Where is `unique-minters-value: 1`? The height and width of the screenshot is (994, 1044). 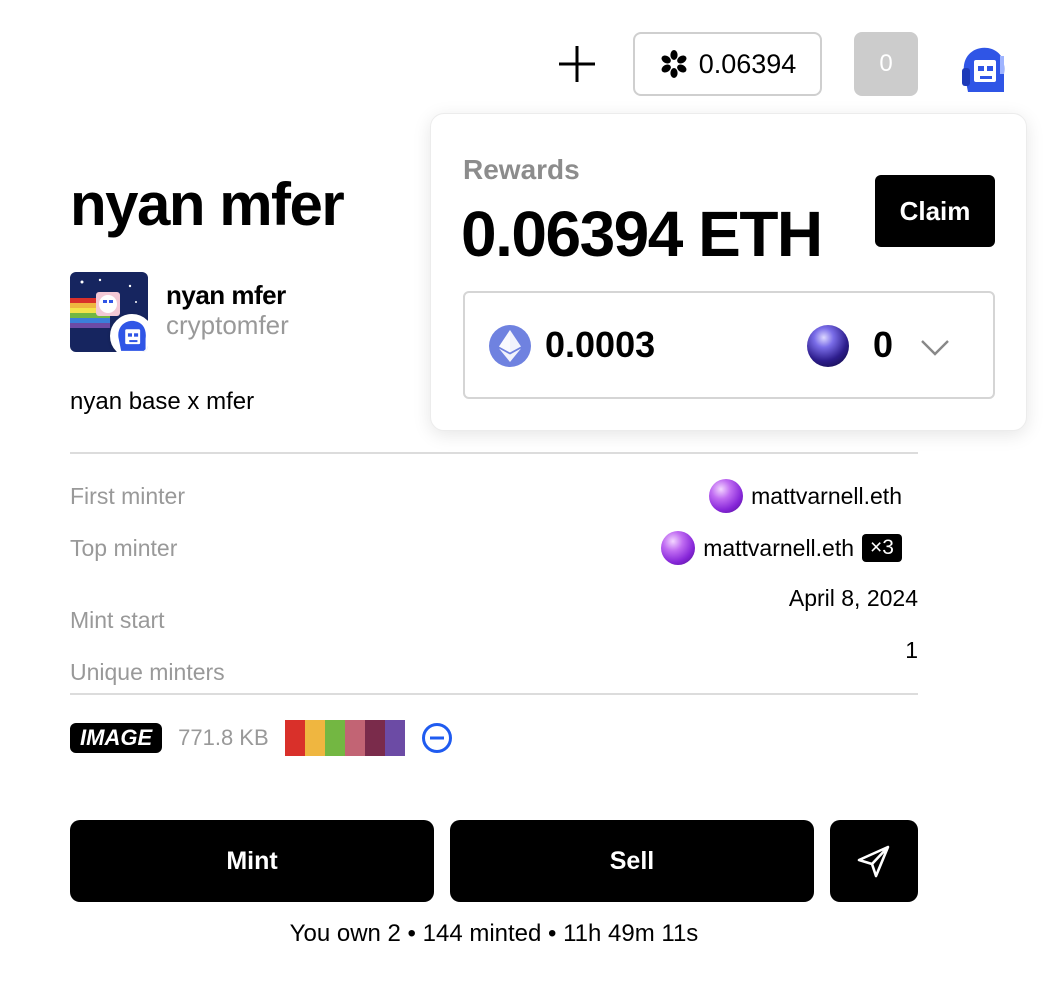 unique-minters-value: 1 is located at coordinates (911, 649).